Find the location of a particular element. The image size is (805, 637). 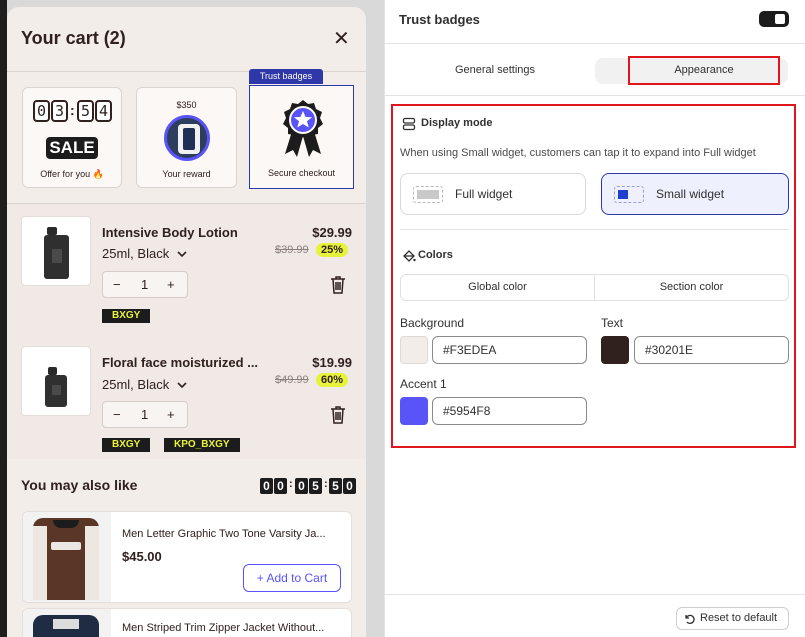

footer-divider is located at coordinates (595, 594).